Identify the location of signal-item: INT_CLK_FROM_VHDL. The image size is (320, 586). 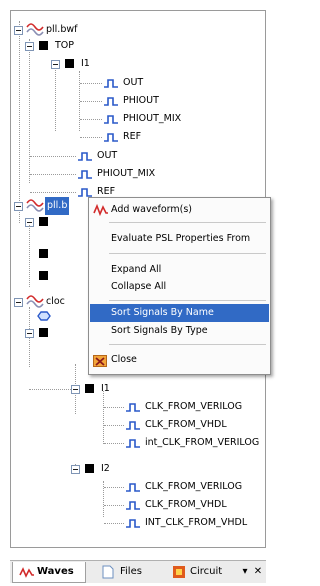
(136, 523).